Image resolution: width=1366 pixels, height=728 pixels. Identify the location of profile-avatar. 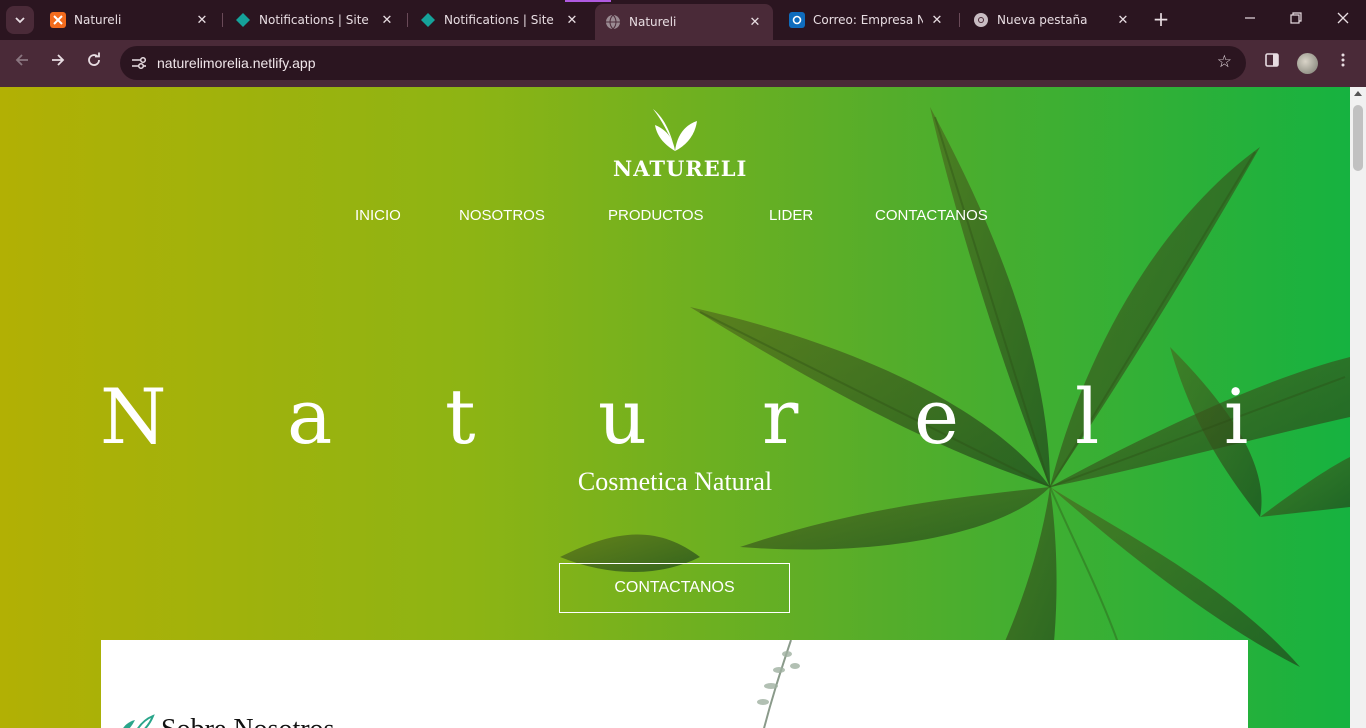
(1307, 63).